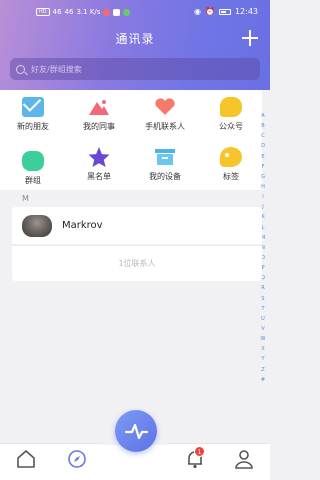 The height and width of the screenshot is (480, 320). What do you see at coordinates (20, 69) in the screenshot?
I see `search-icon` at bounding box center [20, 69].